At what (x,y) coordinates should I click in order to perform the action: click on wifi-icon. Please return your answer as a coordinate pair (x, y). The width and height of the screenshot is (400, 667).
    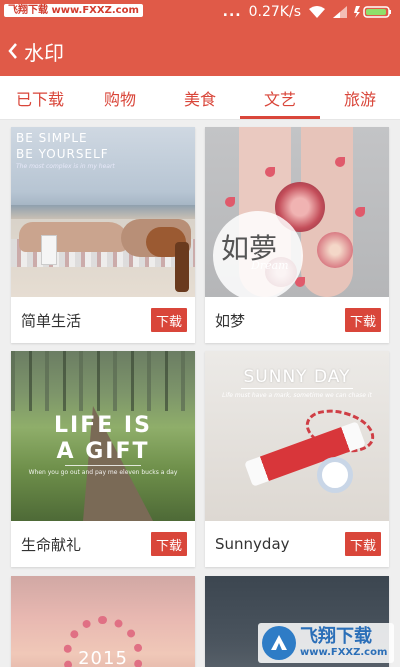
    Looking at the image, I should click on (317, 12).